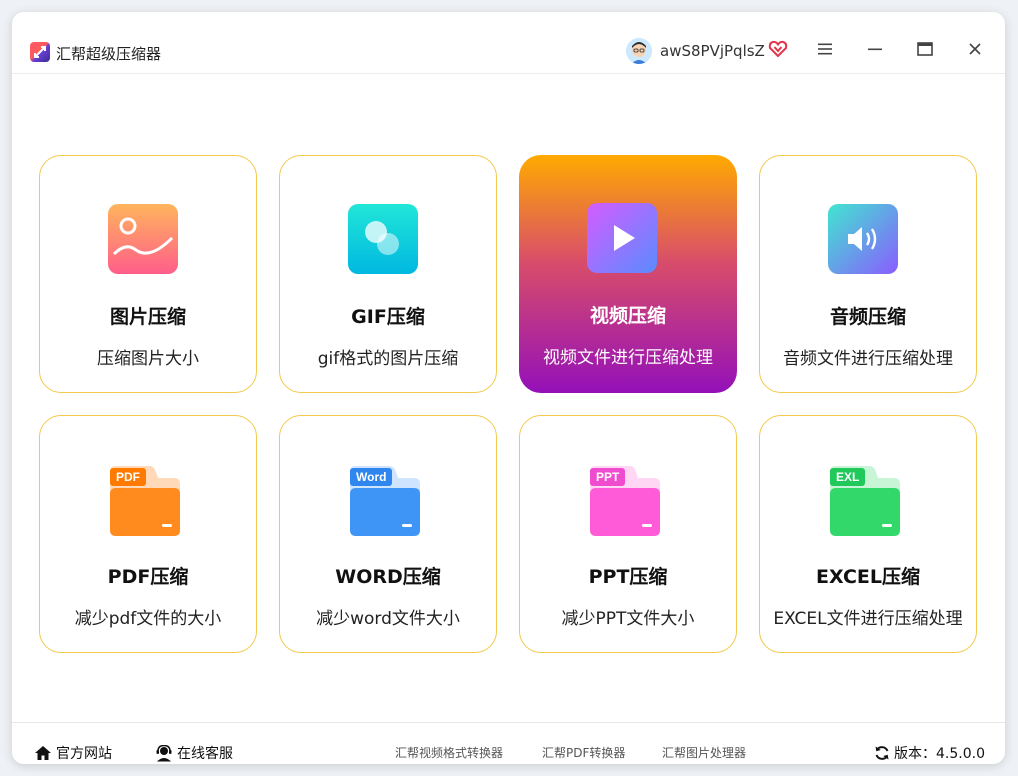  Describe the element at coordinates (778, 51) in the screenshot. I see `vip-heart-icon` at that location.